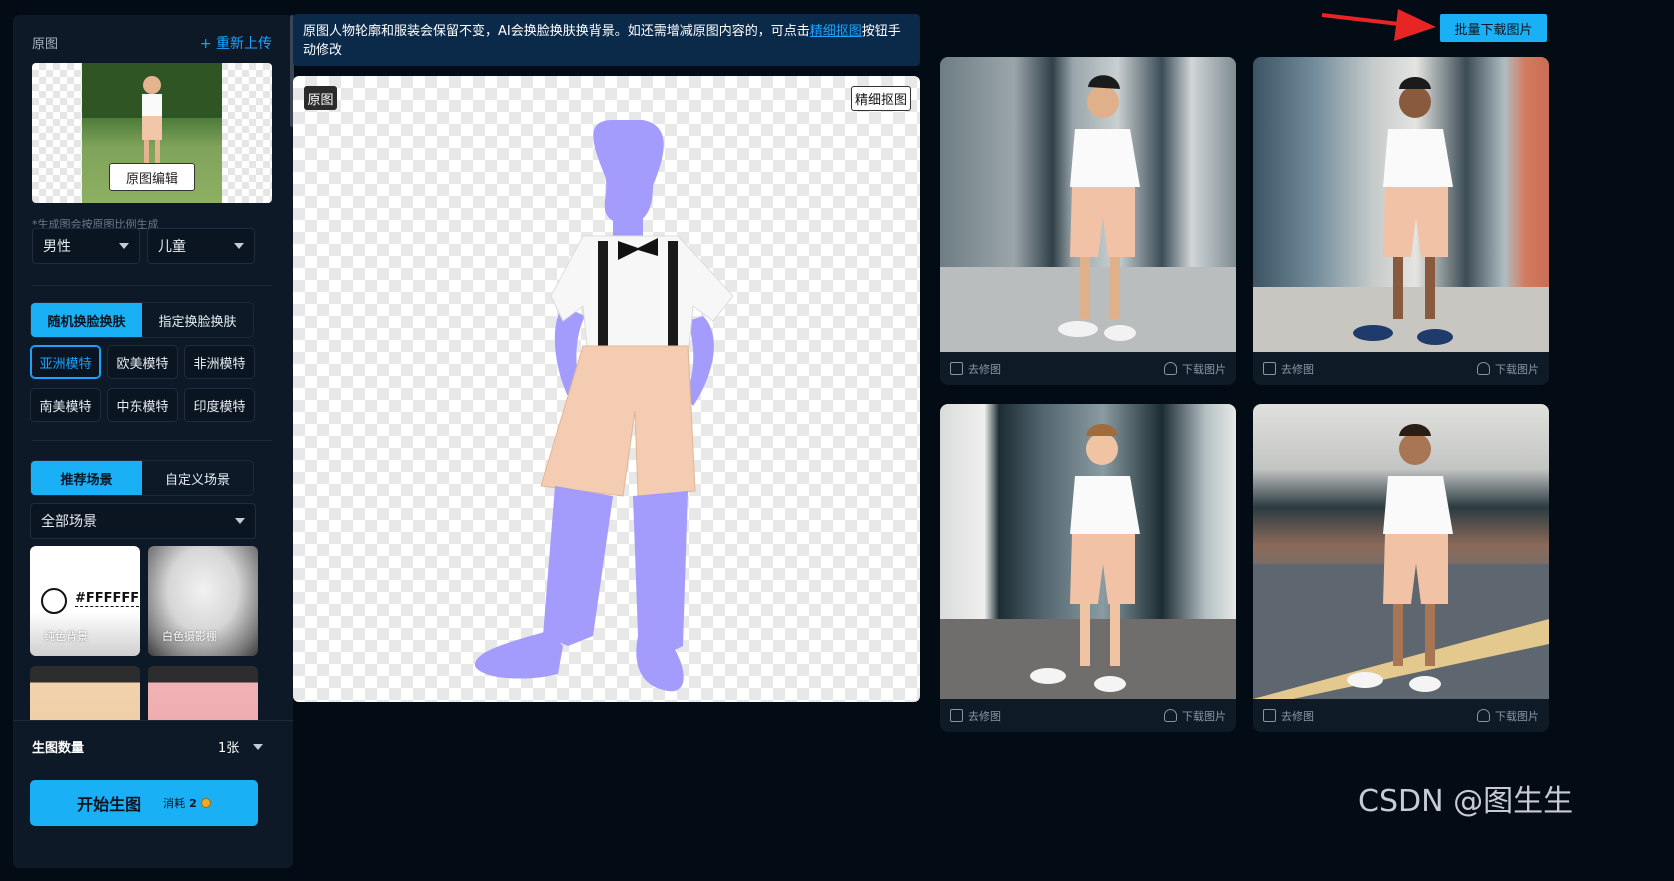 Image resolution: width=1674 pixels, height=881 pixels. I want to click on start-generate-button: 开始生图 消耗 2, so click(144, 803).